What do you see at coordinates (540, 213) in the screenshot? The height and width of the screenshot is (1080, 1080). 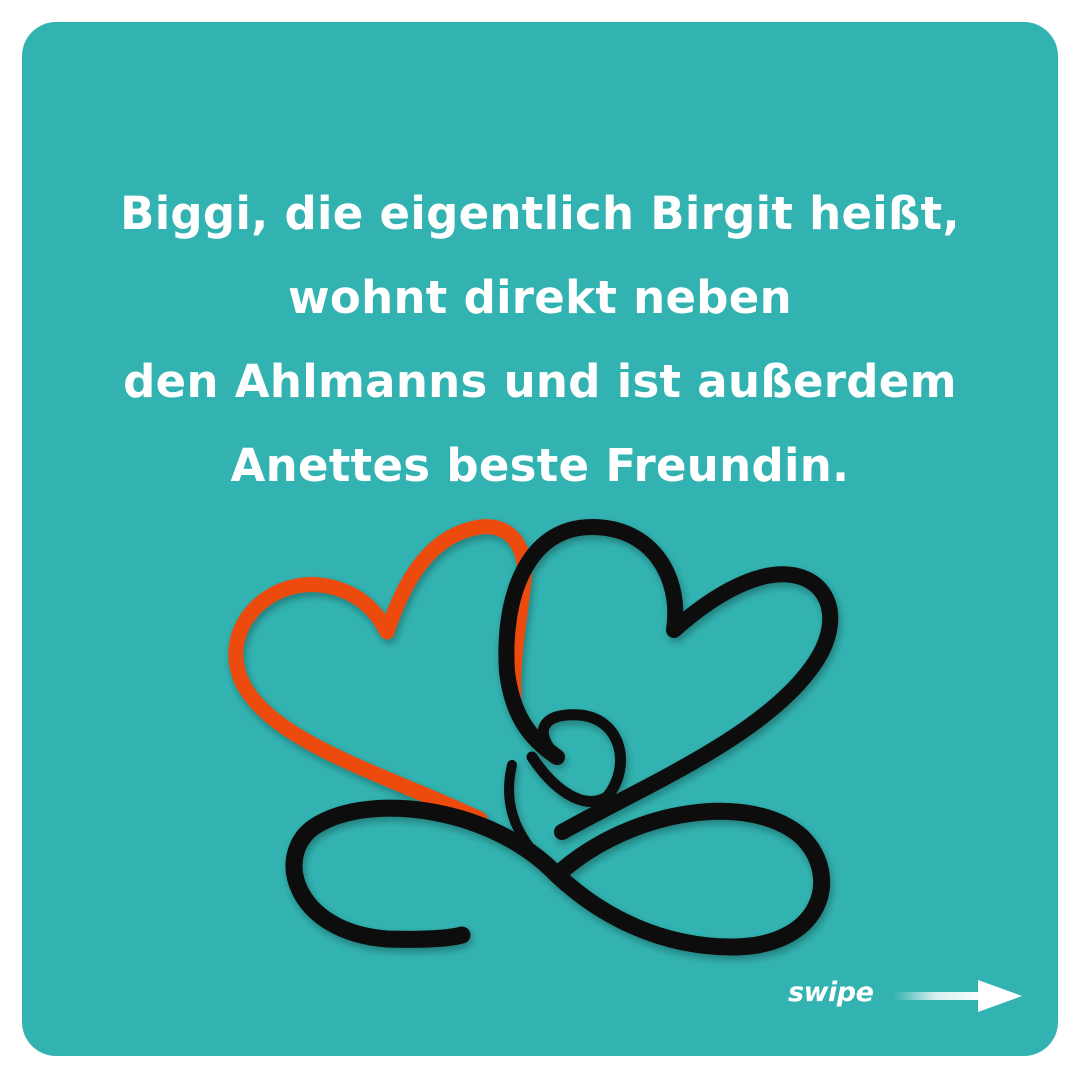 I see `headline-line-1: Biggi, die eigentlich Birgit heißt,` at bounding box center [540, 213].